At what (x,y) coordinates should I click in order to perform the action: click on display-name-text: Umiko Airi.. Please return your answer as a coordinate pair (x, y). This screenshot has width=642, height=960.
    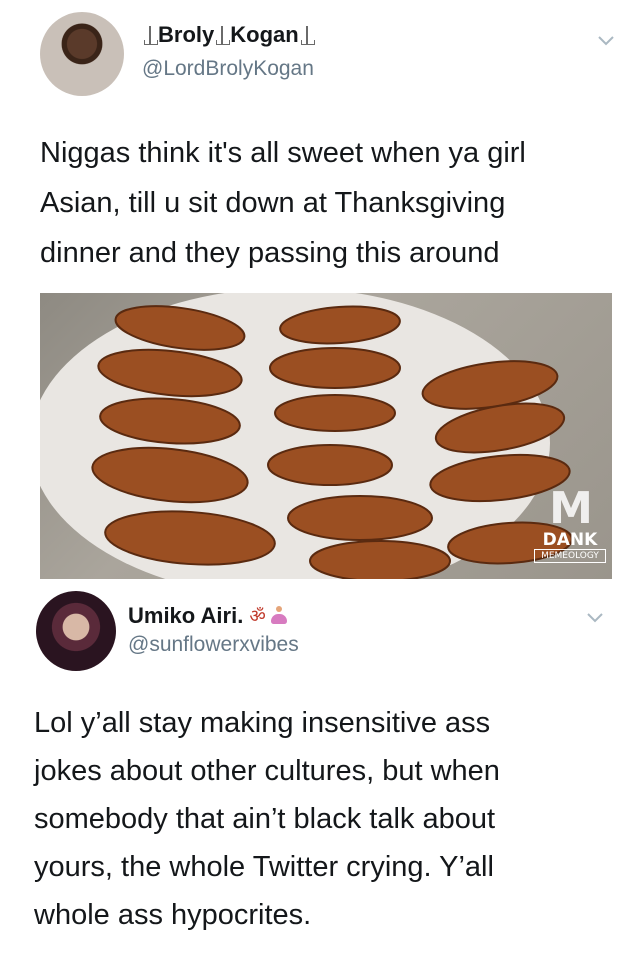
    Looking at the image, I should click on (186, 615).